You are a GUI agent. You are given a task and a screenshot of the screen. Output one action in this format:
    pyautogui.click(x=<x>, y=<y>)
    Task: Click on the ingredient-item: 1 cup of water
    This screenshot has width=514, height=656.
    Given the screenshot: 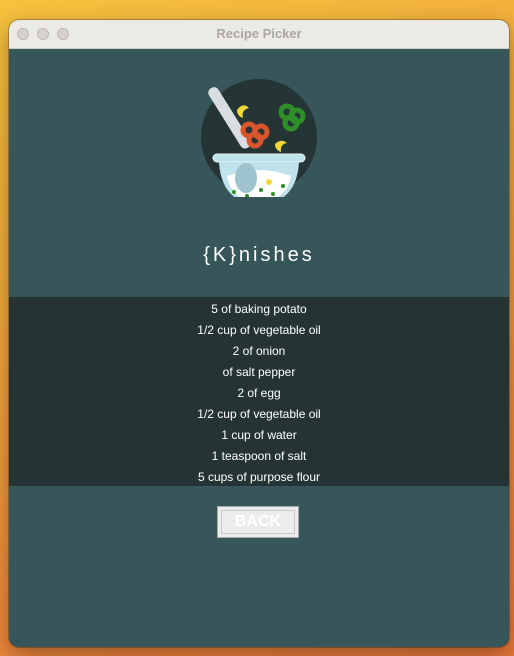 What is the action you would take?
    pyautogui.click(x=259, y=435)
    